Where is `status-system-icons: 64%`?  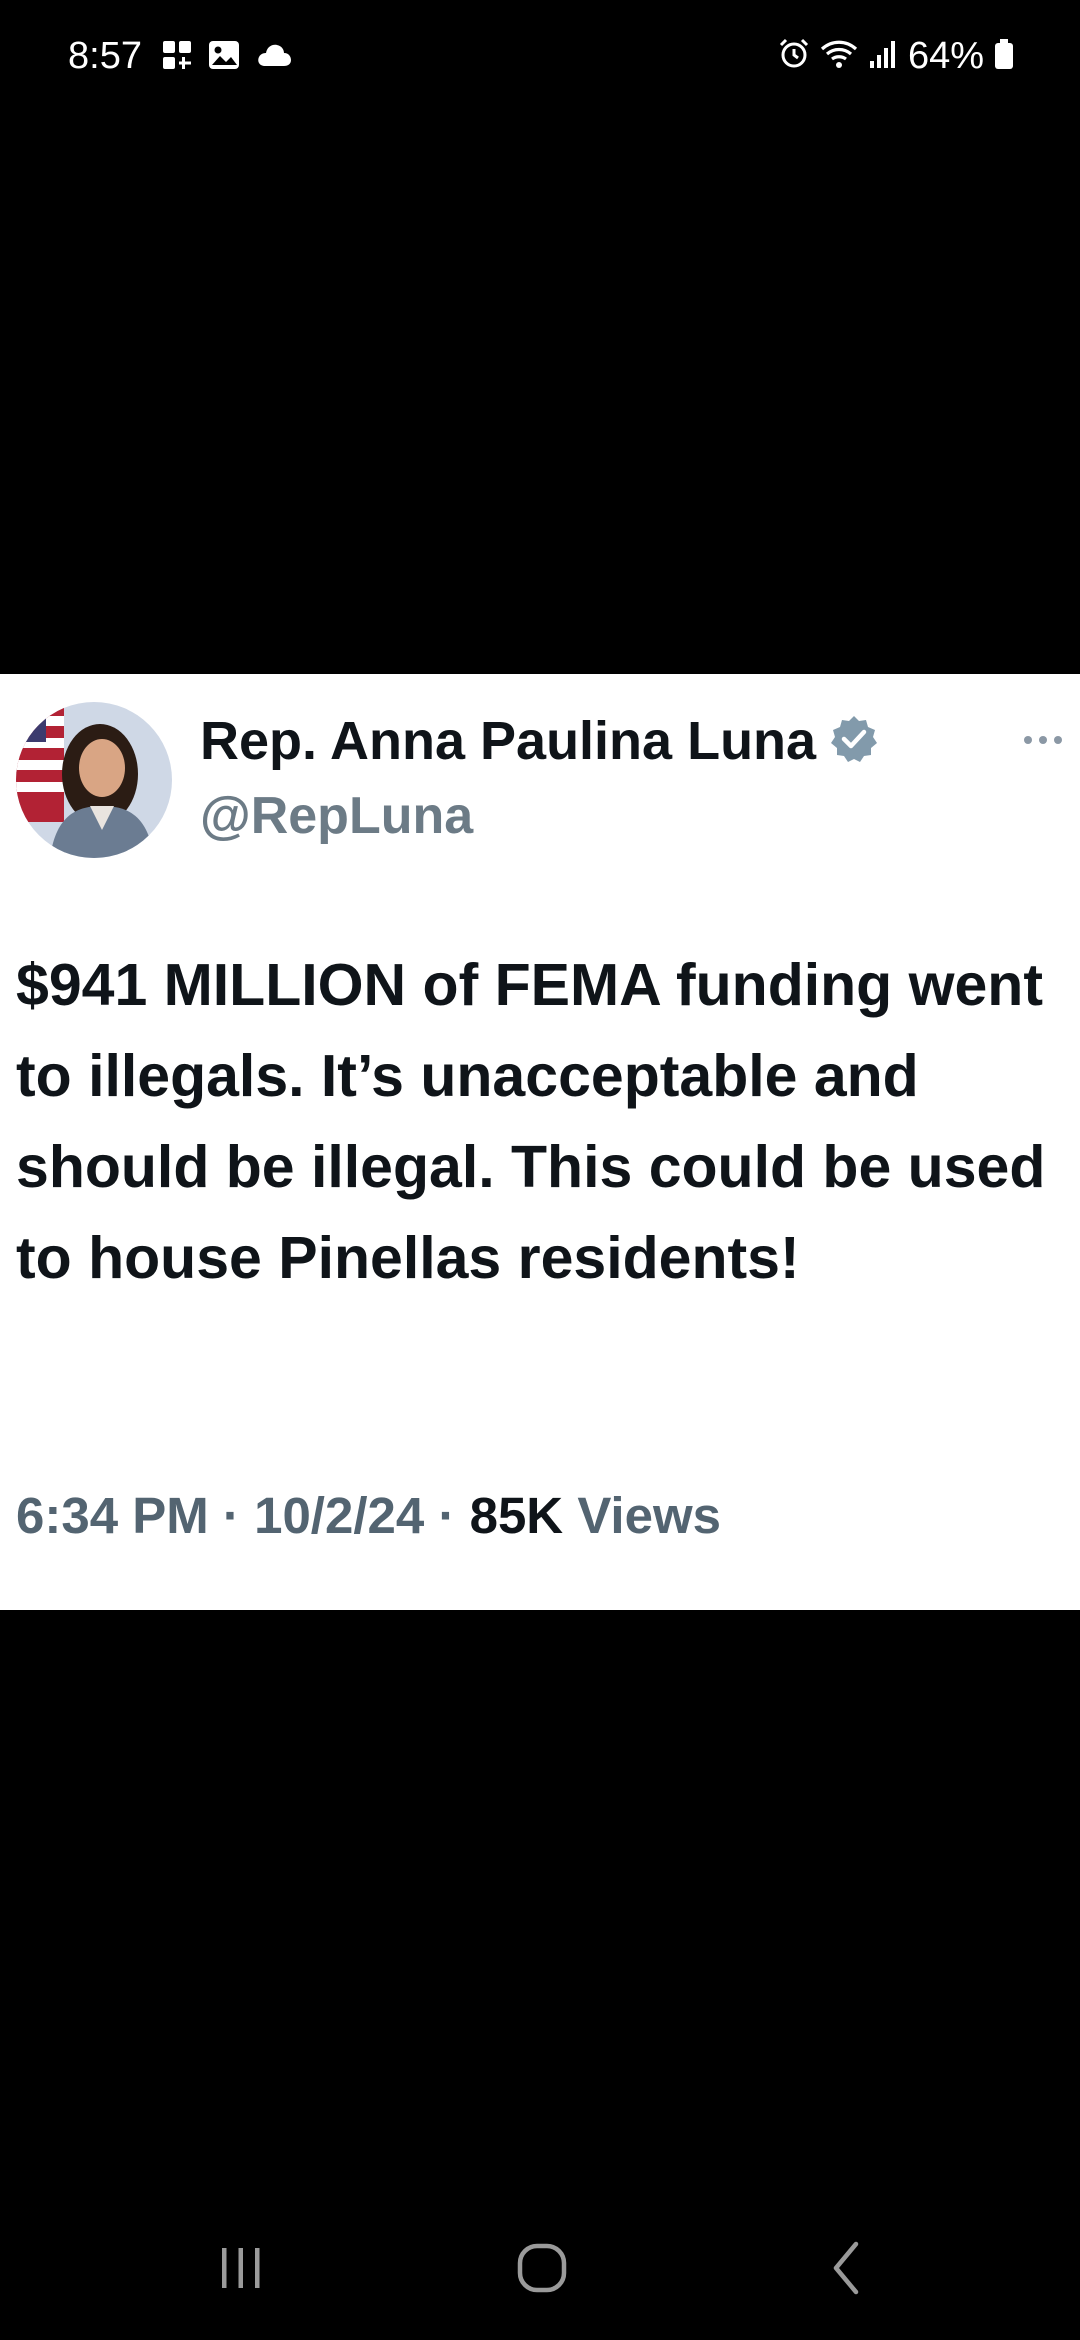
status-system-icons: 64% is located at coordinates (896, 56).